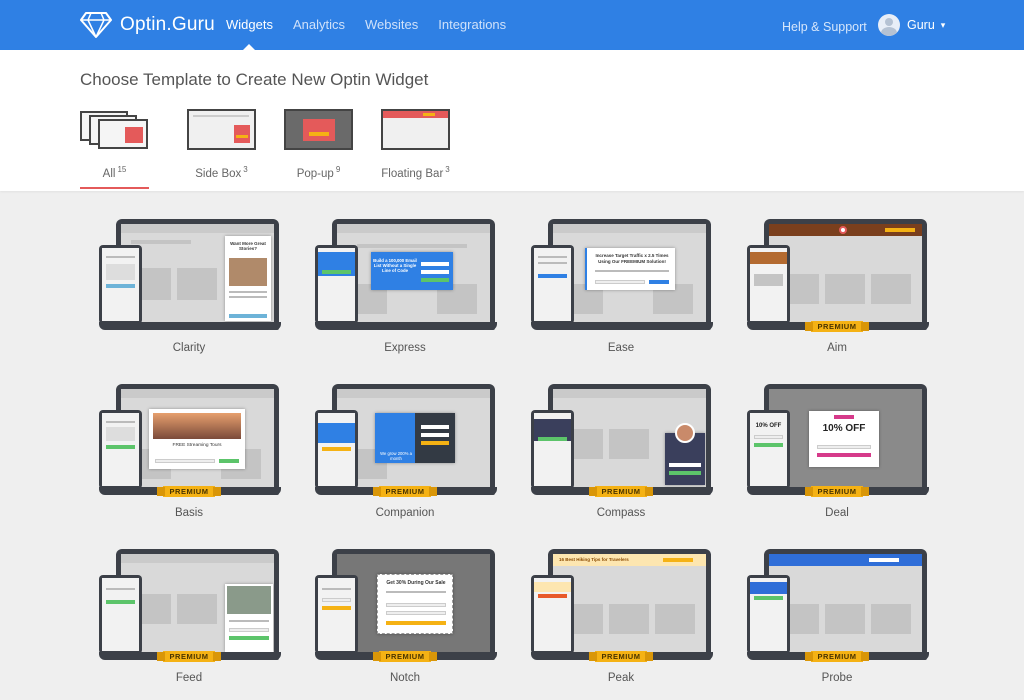 The image size is (1024, 700). What do you see at coordinates (621, 348) in the screenshot?
I see `template-name: Ease` at bounding box center [621, 348].